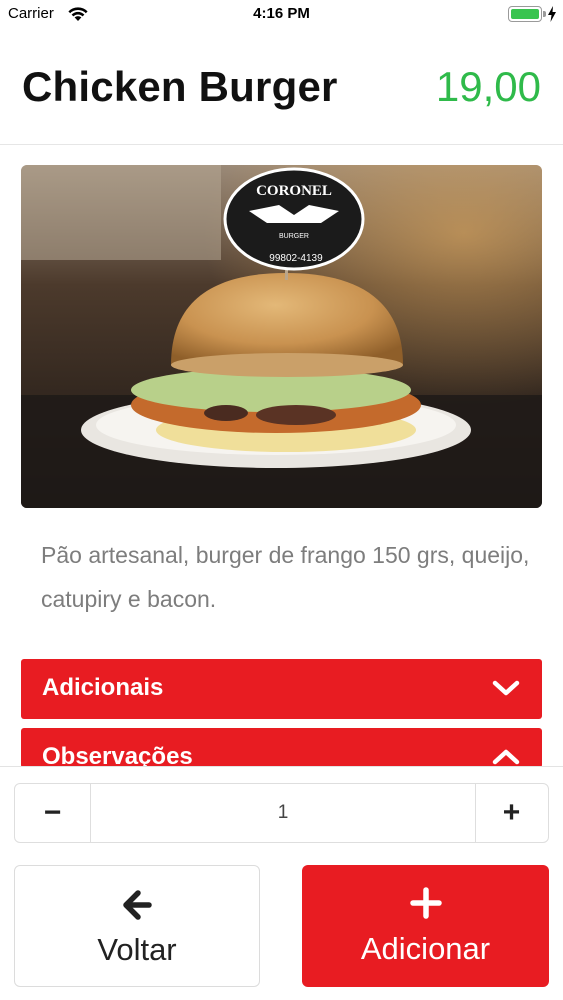  What do you see at coordinates (137, 905) in the screenshot?
I see `arrow-left-icon` at bounding box center [137, 905].